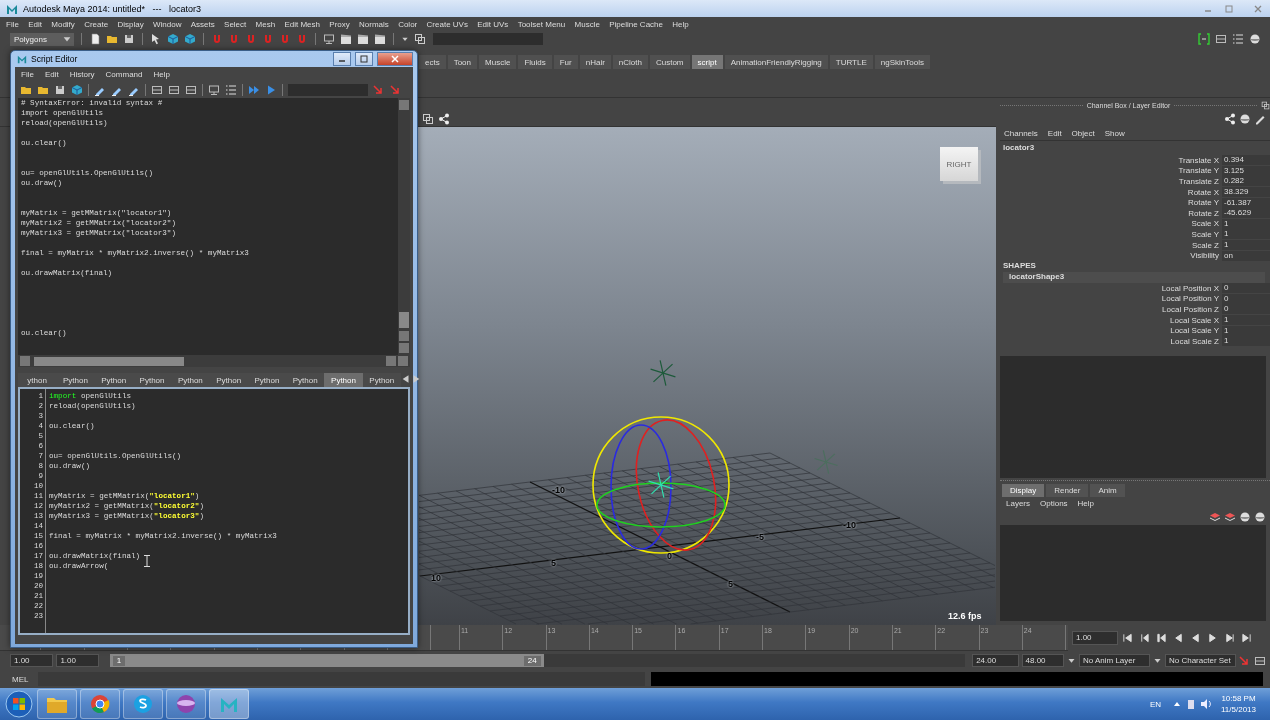 The image size is (1270, 720). What do you see at coordinates (707, 62) in the screenshot?
I see `shelf-tab: script` at bounding box center [707, 62].